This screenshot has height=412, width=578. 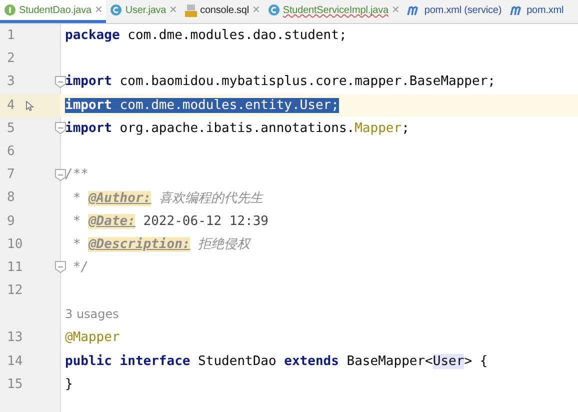 What do you see at coordinates (191, 10) in the screenshot?
I see `database-file-icon` at bounding box center [191, 10].